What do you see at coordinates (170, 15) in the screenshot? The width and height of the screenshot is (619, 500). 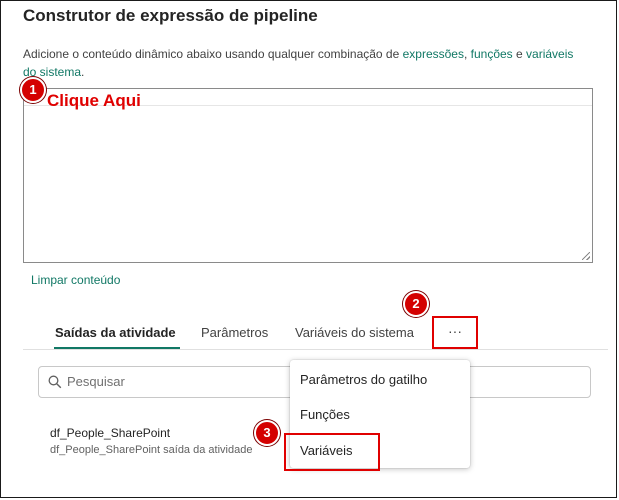 I see `dialog-title: Construtor de expressão de pipeline` at bounding box center [170, 15].